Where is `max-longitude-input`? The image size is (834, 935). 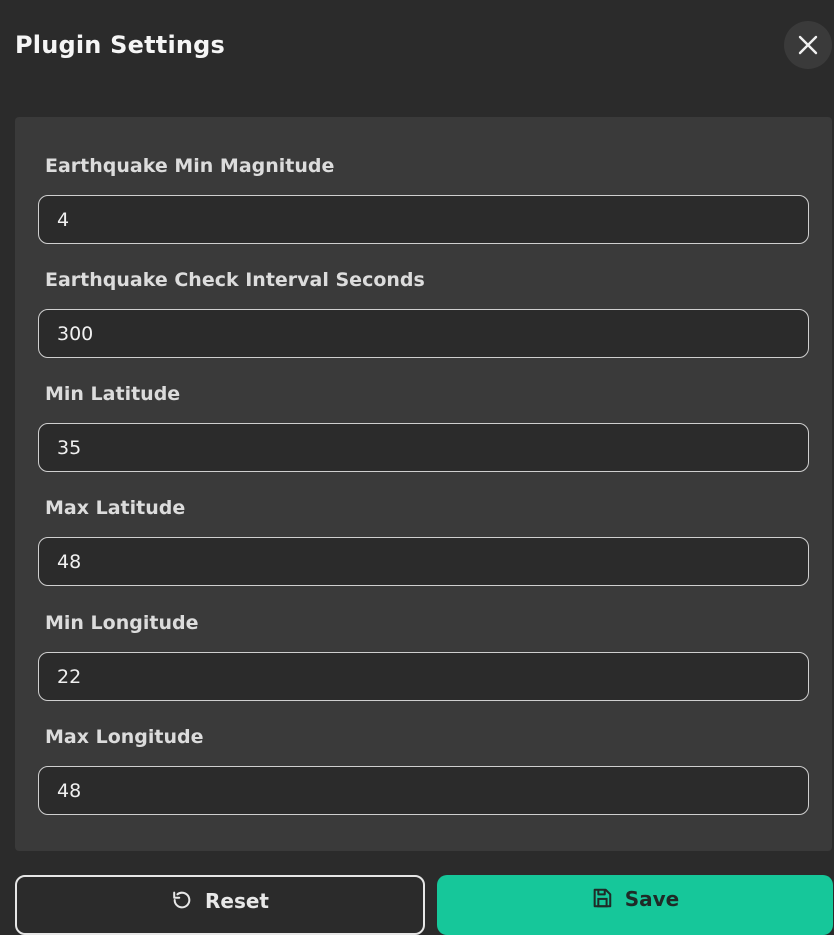
max-longitude-input is located at coordinates (423, 790).